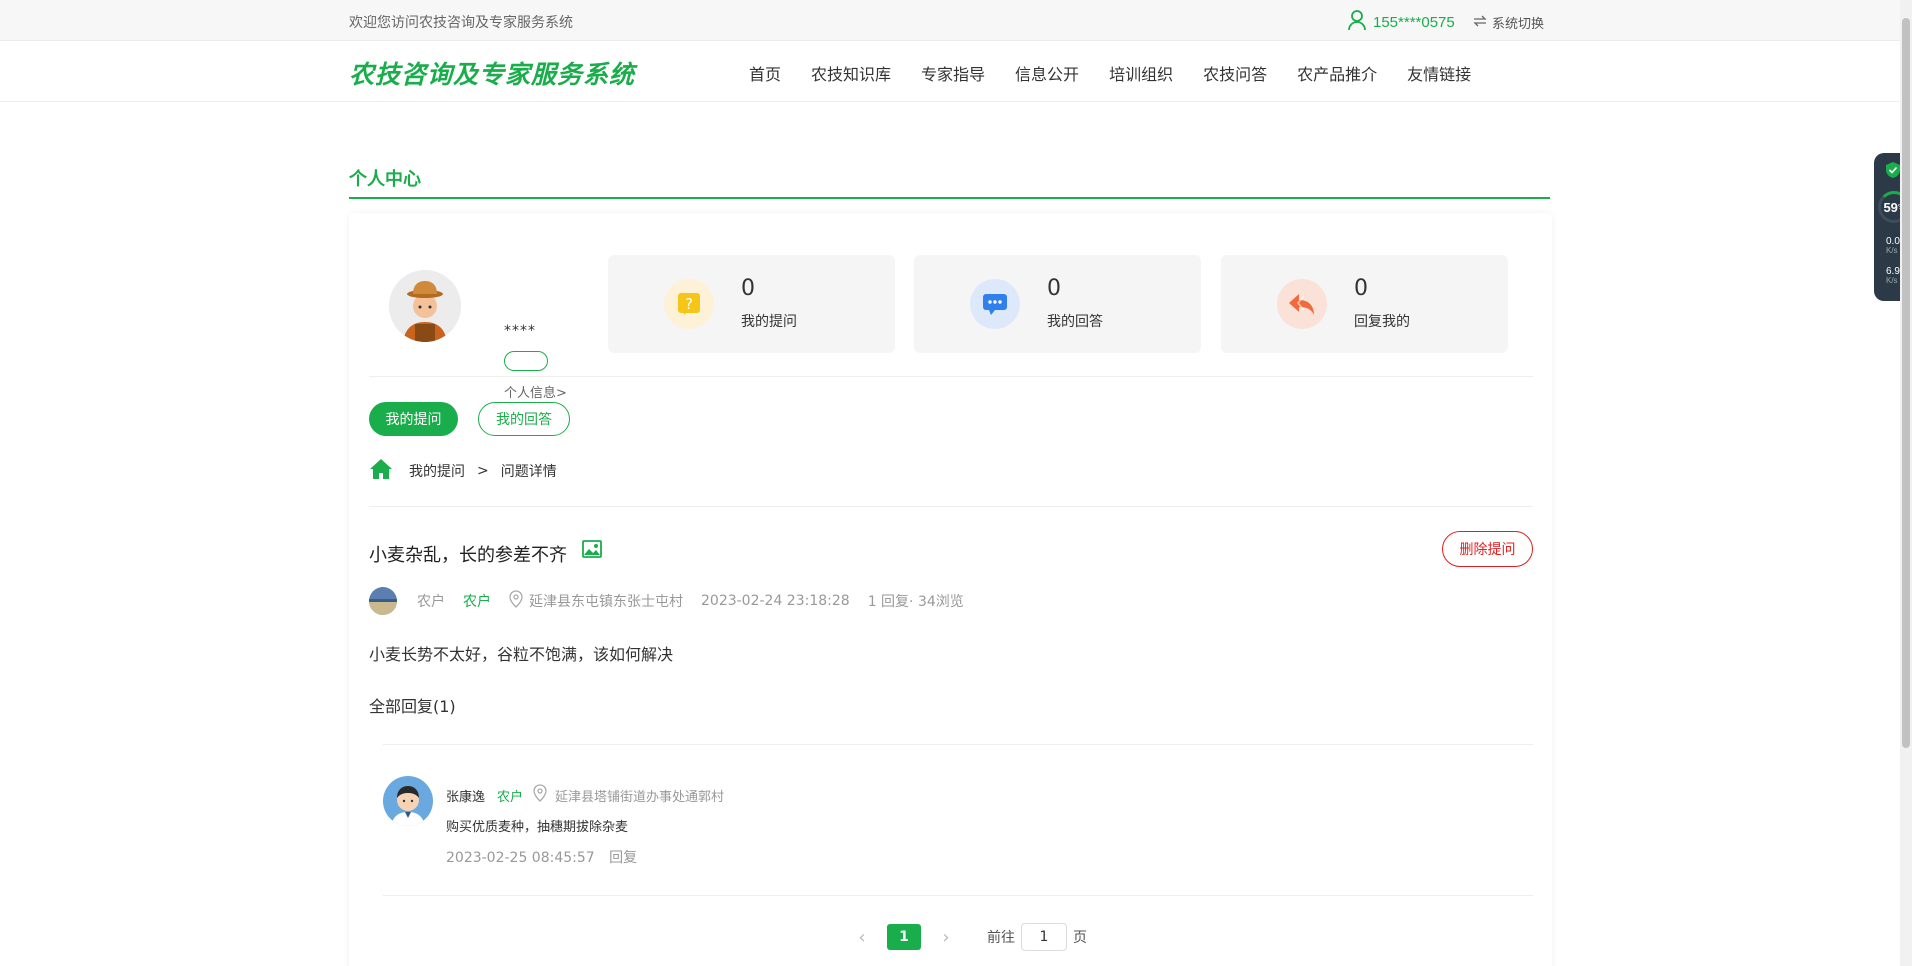 The height and width of the screenshot is (966, 1912). I want to click on tab-my-answers: 我的回答, so click(524, 419).